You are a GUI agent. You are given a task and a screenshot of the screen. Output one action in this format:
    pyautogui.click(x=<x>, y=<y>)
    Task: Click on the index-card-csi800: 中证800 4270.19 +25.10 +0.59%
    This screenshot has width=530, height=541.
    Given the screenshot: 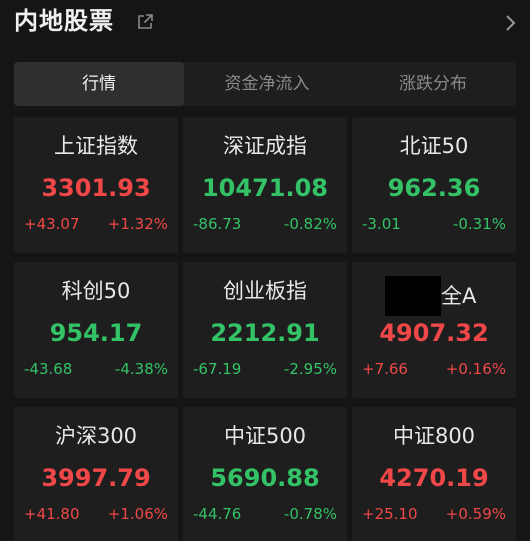 What is the action you would take?
    pyautogui.click(x=434, y=474)
    